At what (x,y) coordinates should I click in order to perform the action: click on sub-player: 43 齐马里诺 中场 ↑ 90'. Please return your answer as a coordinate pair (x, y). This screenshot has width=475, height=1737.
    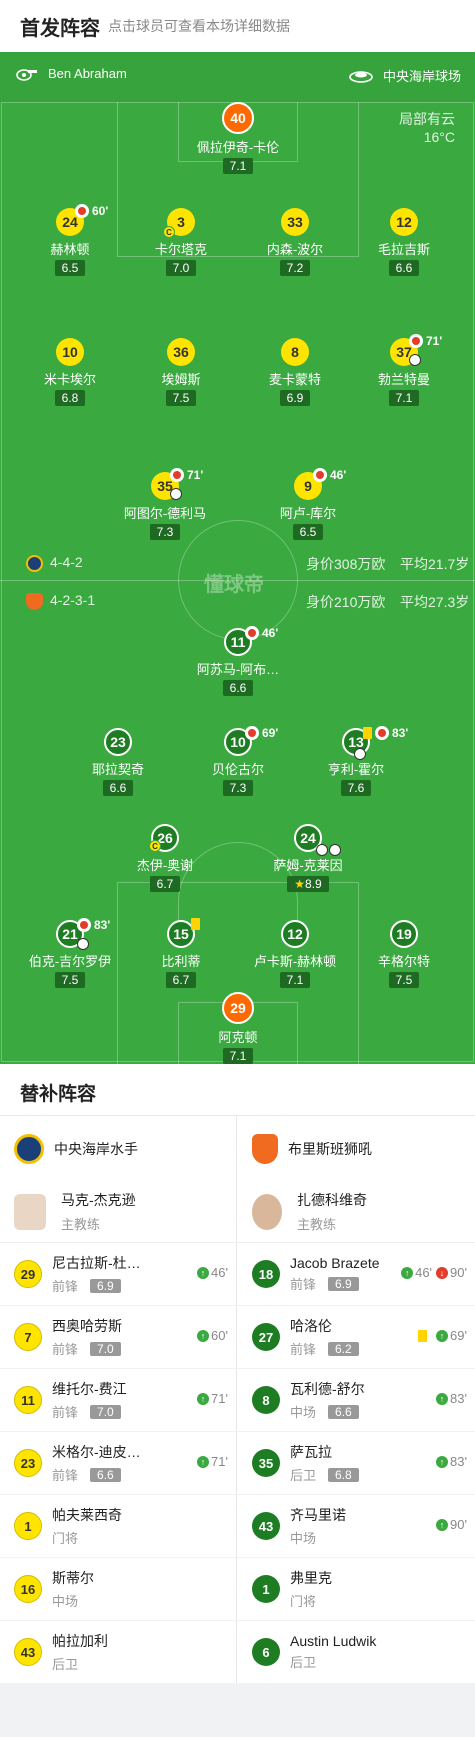
    Looking at the image, I should click on (356, 1526).